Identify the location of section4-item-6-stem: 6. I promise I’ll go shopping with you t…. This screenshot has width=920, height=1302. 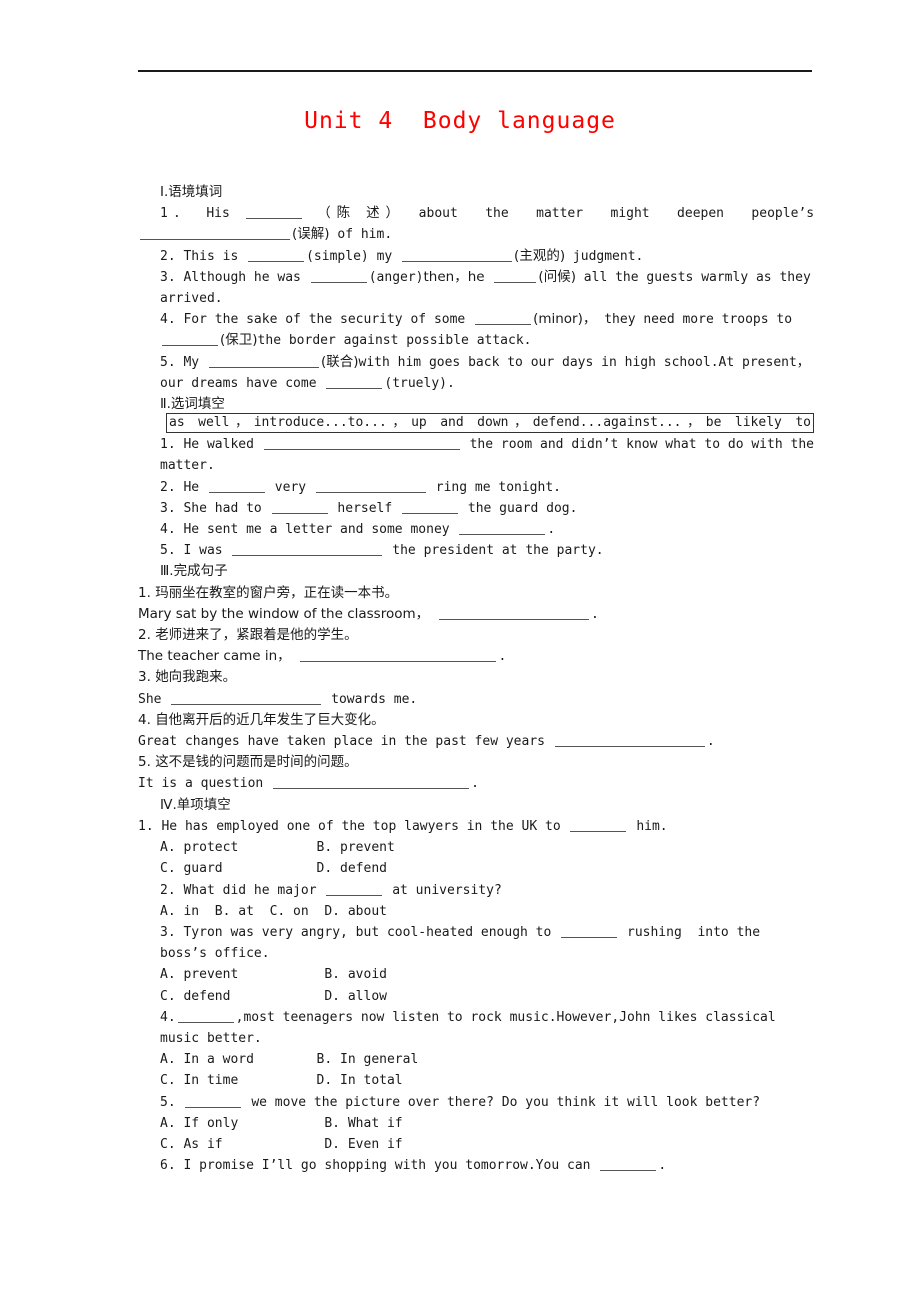
(476, 1165).